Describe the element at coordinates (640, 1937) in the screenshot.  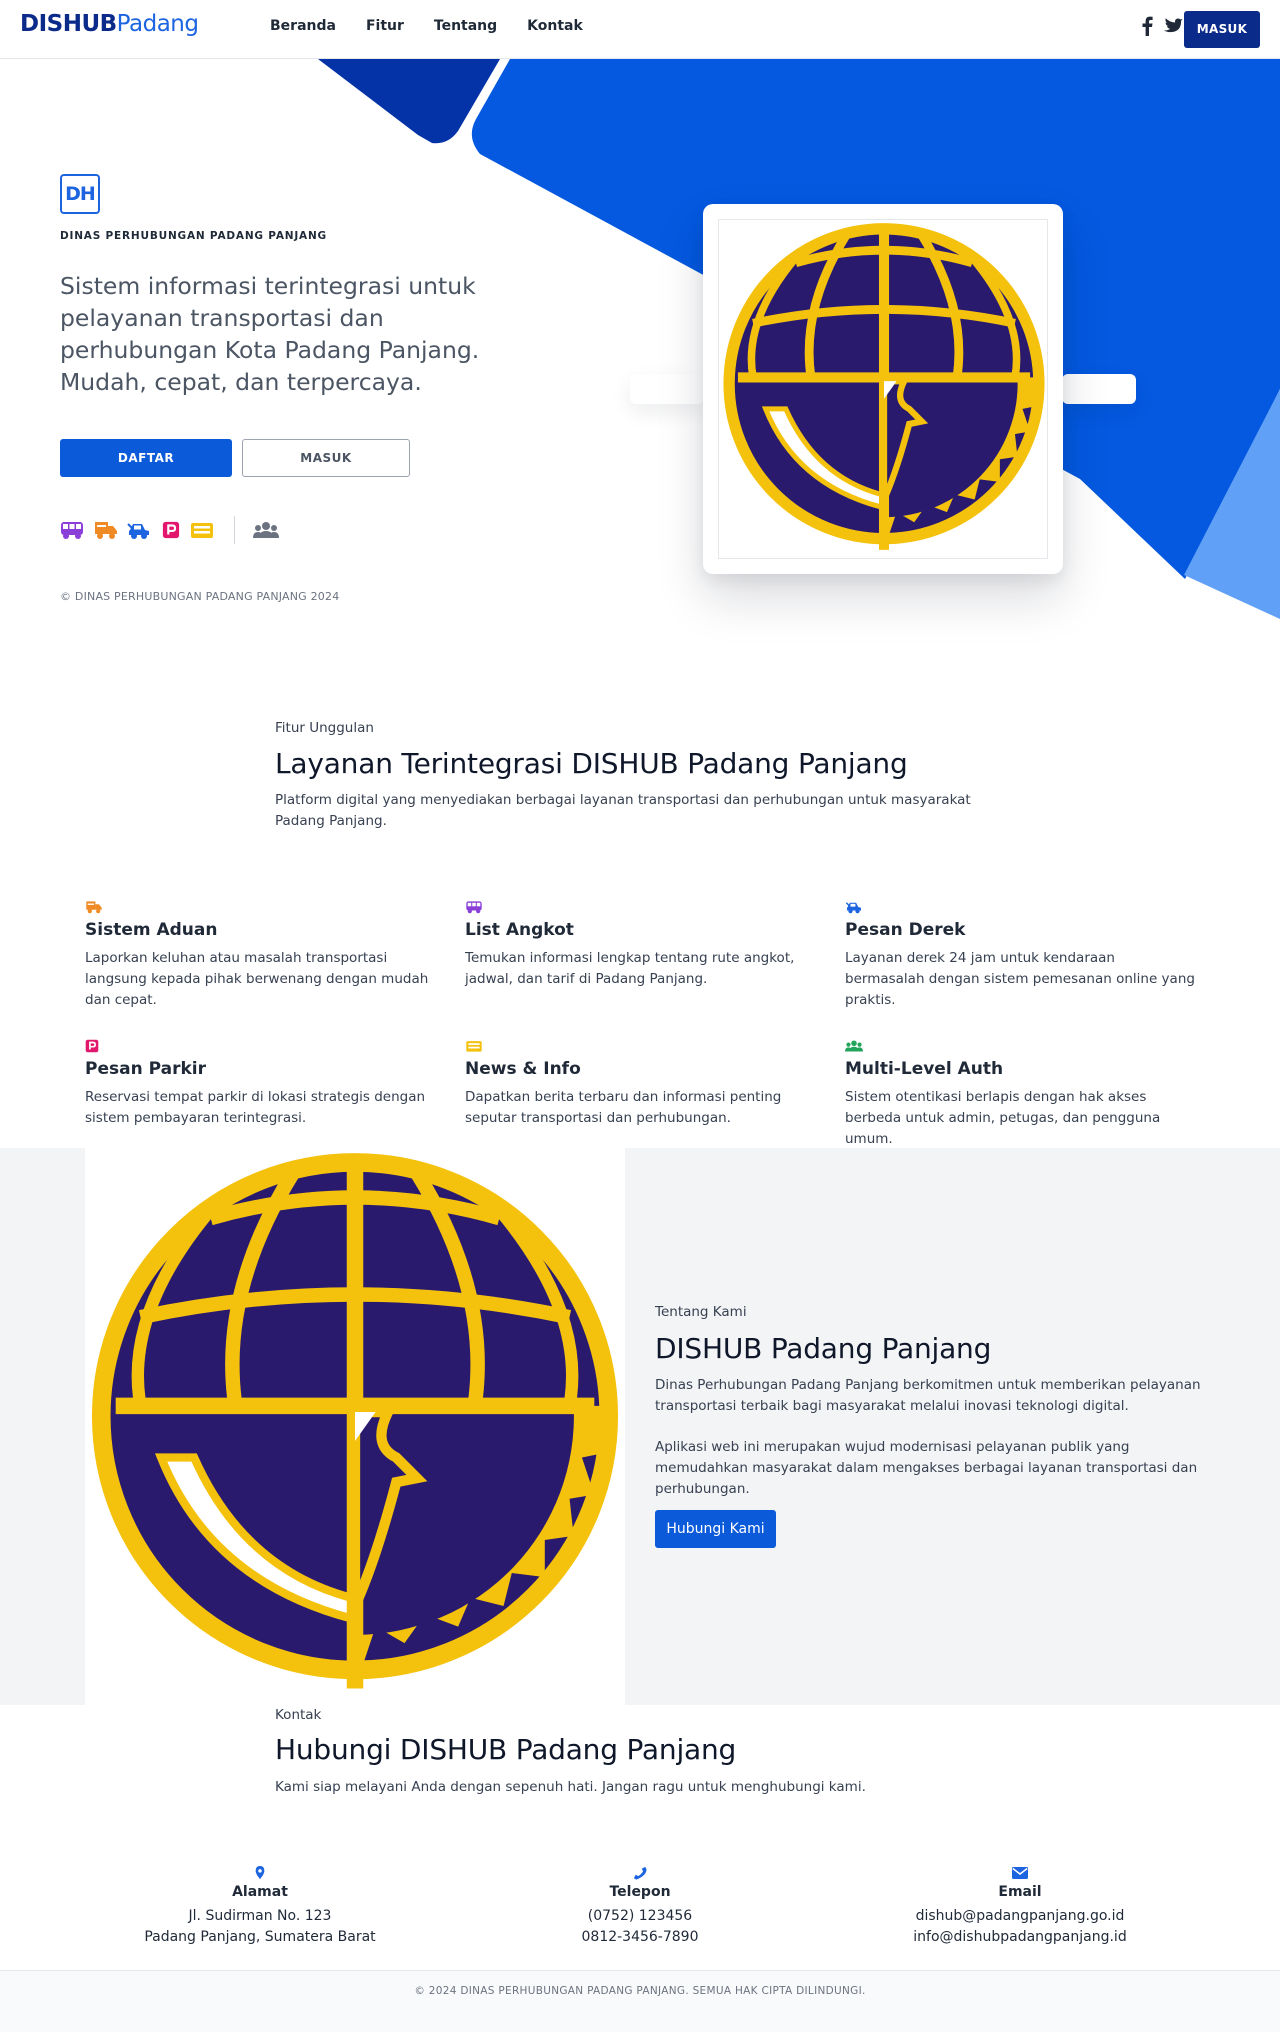
I see `contact-phone-line: 0812-3456-7890` at that location.